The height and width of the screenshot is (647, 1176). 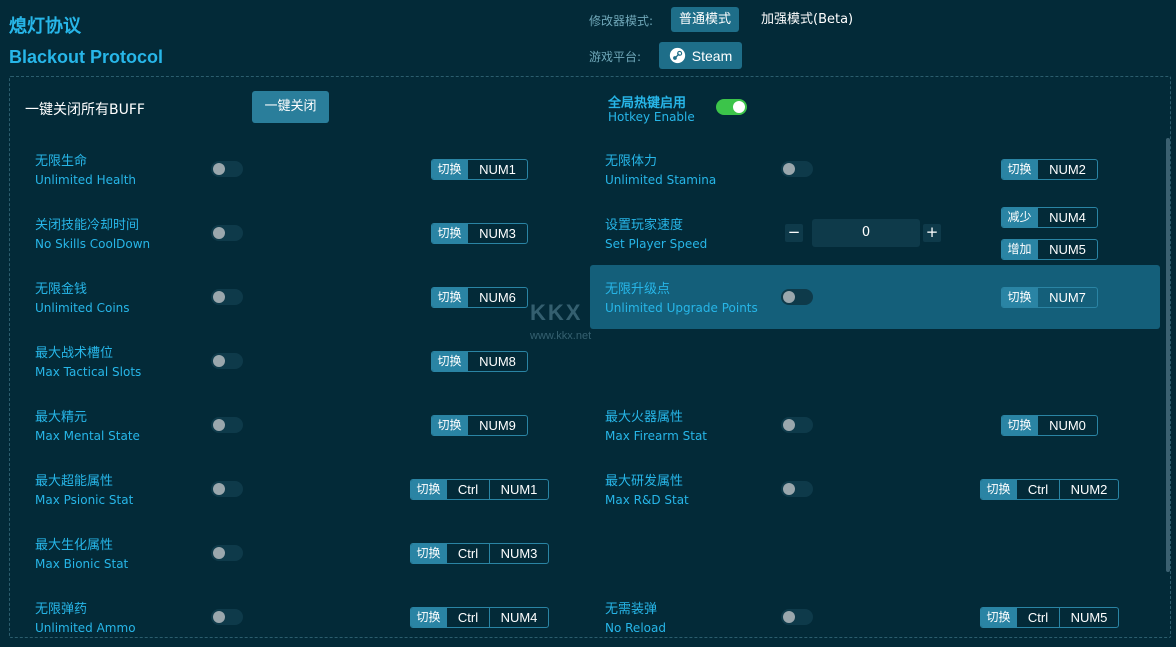 I want to click on hotkey-key: NUM7, so click(x=1067, y=297).